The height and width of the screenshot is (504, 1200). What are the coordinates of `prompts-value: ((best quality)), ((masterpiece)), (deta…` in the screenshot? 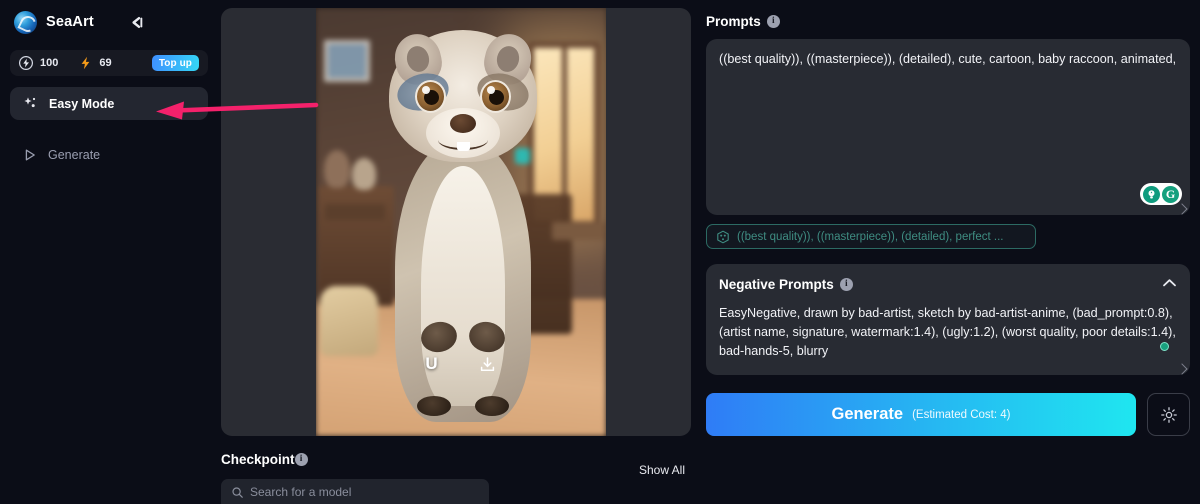 It's located at (948, 59).